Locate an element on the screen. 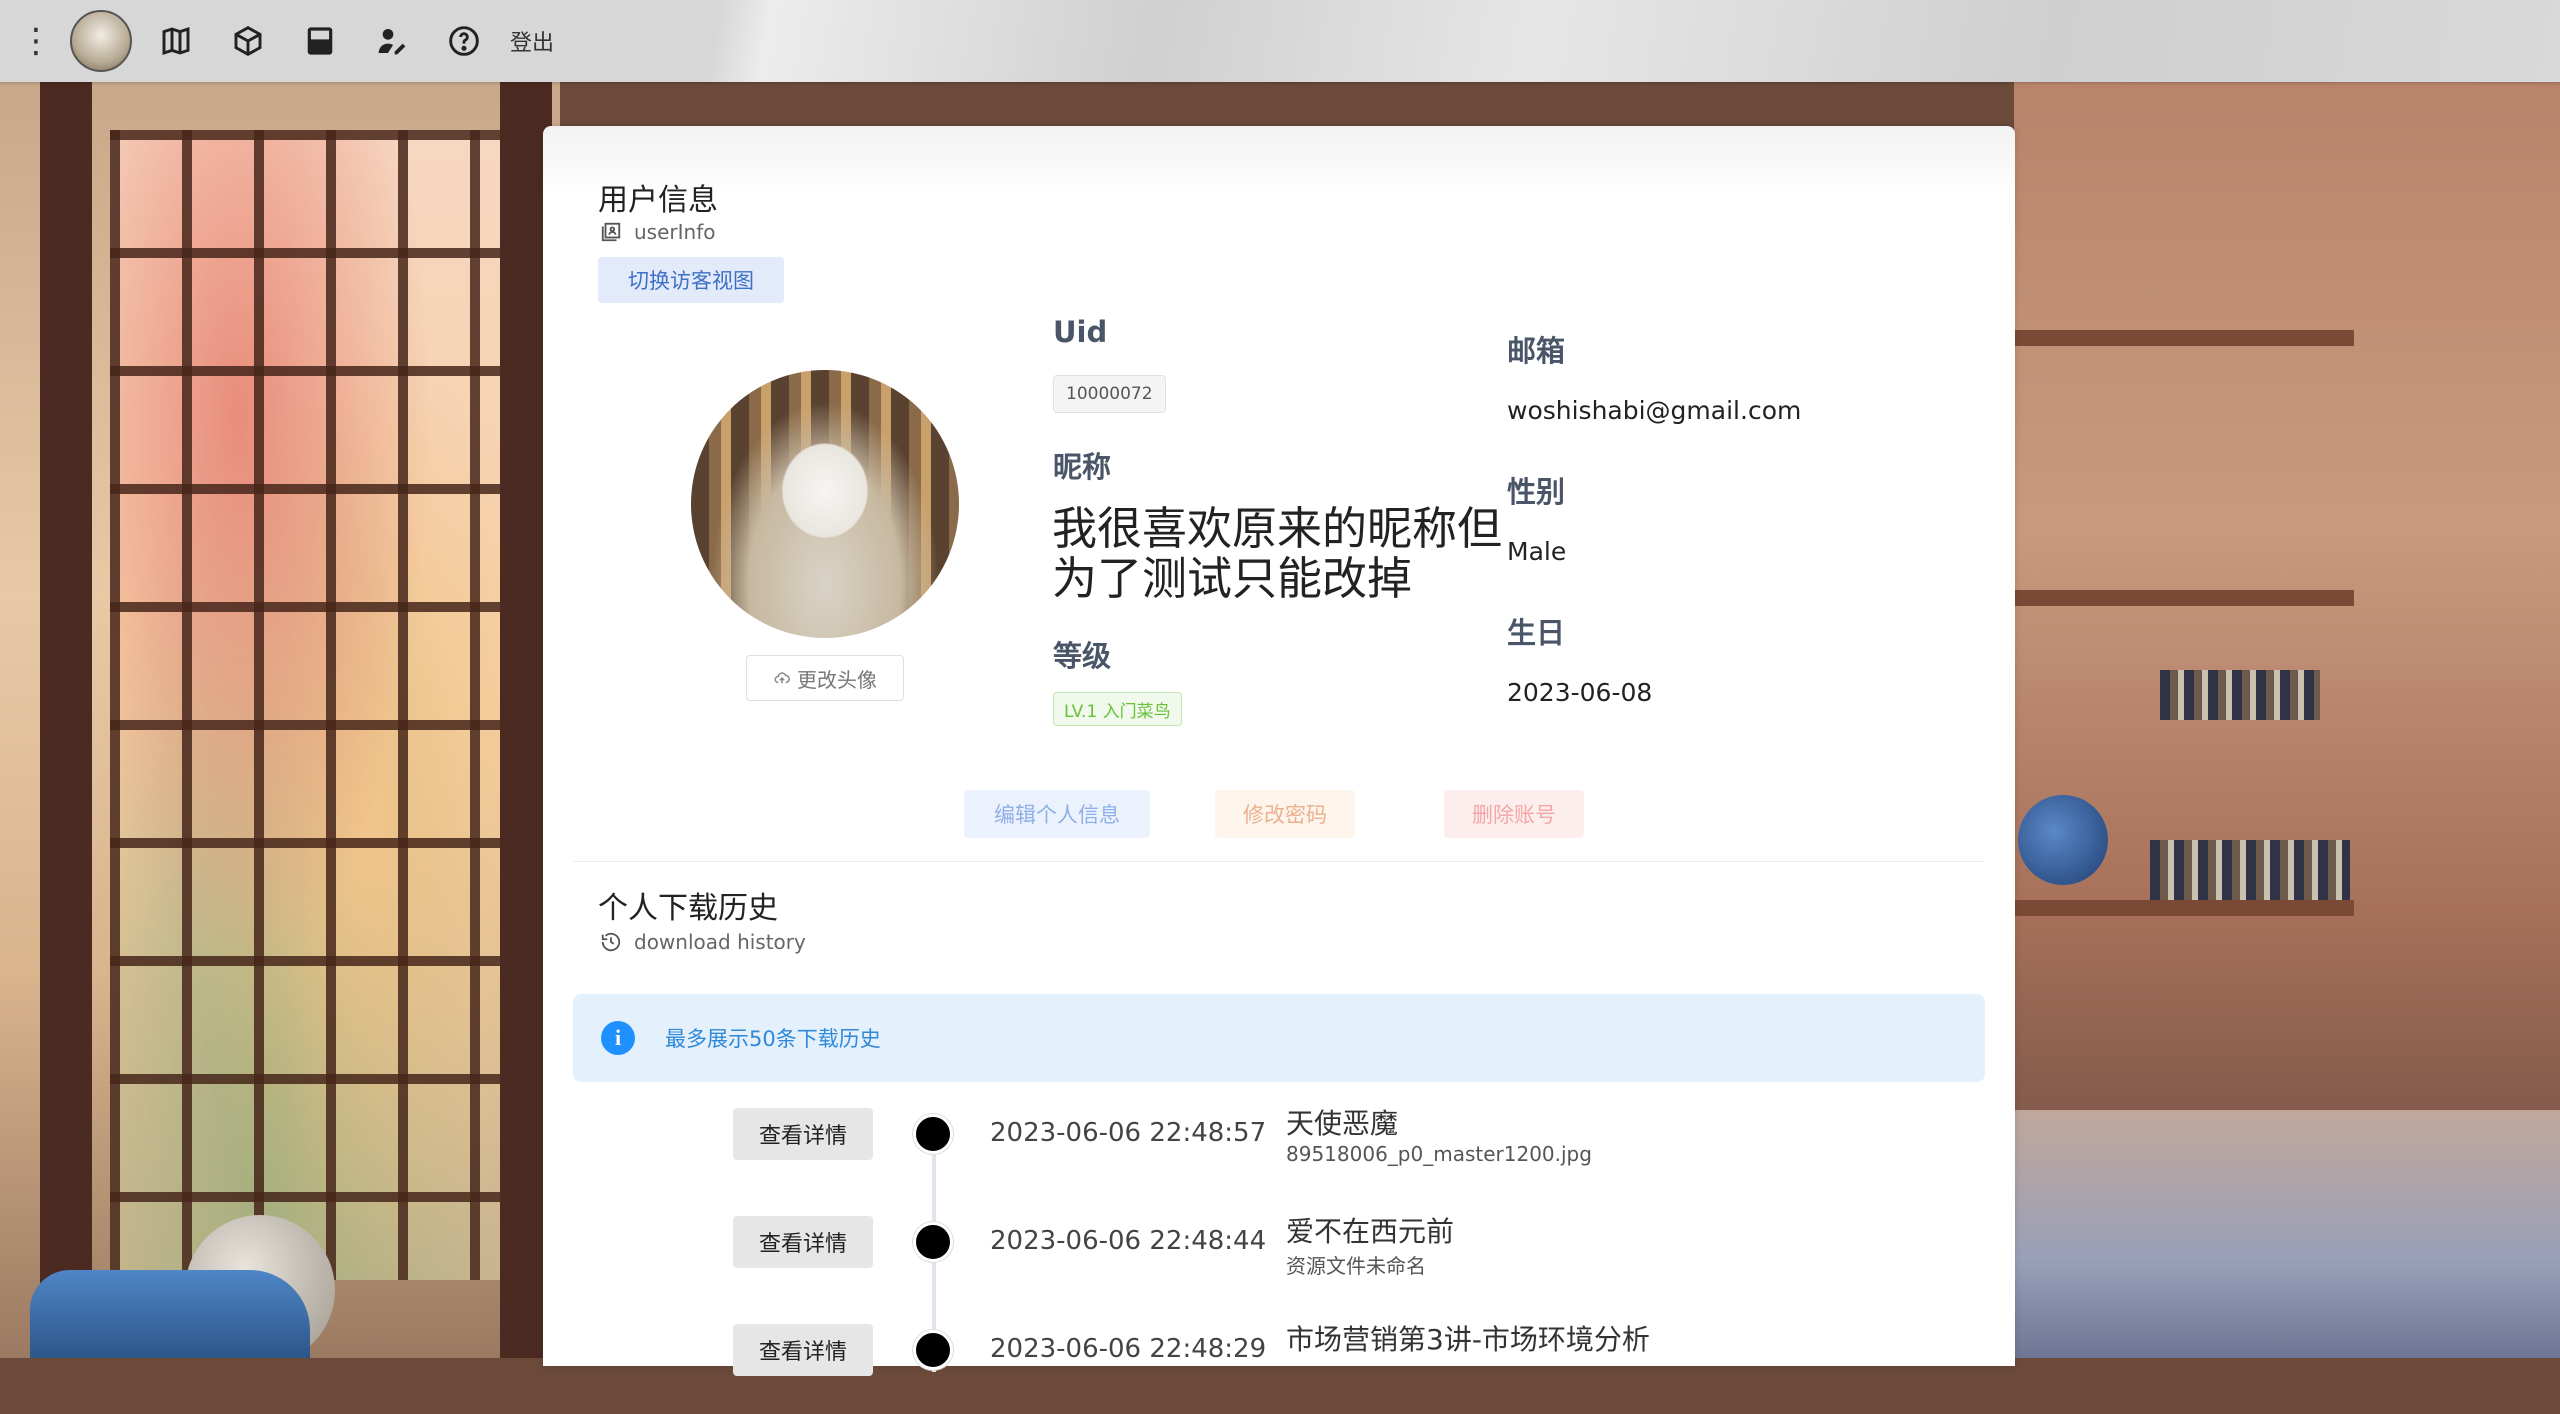  download-history-subtitle: download history is located at coordinates (703, 942).